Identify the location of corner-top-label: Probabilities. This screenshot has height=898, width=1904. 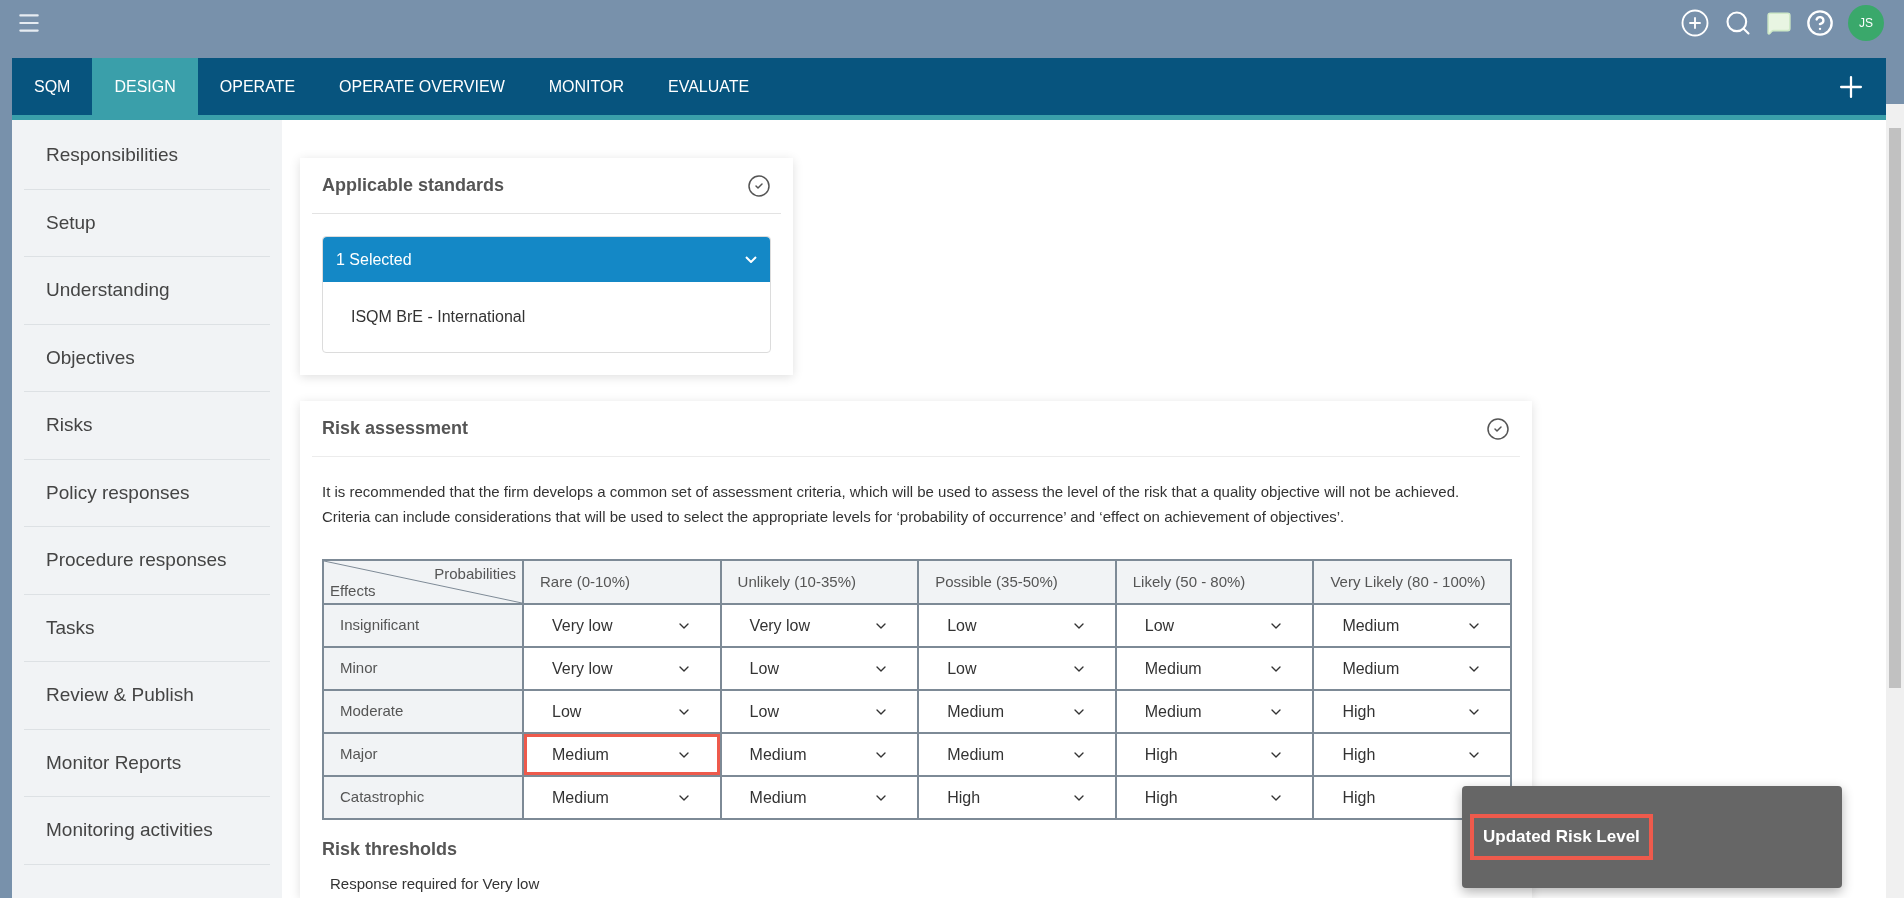
(475, 573).